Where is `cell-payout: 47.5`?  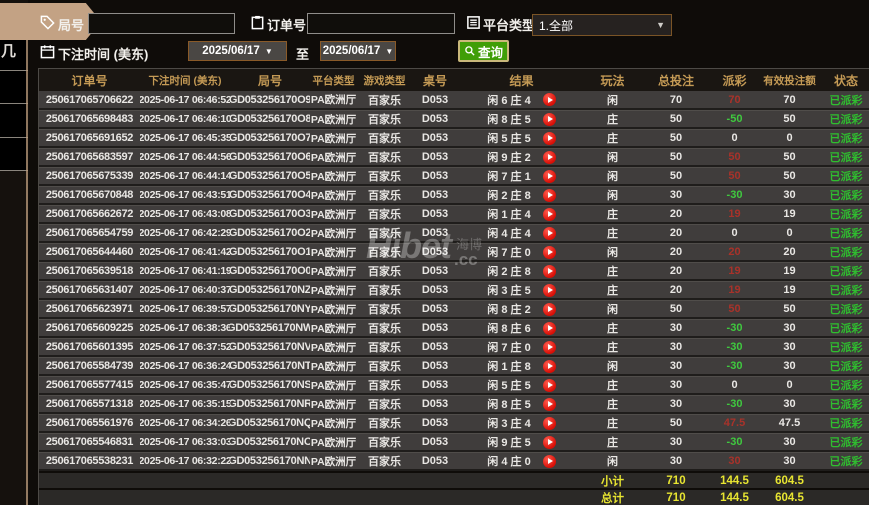 cell-payout: 47.5 is located at coordinates (734, 423).